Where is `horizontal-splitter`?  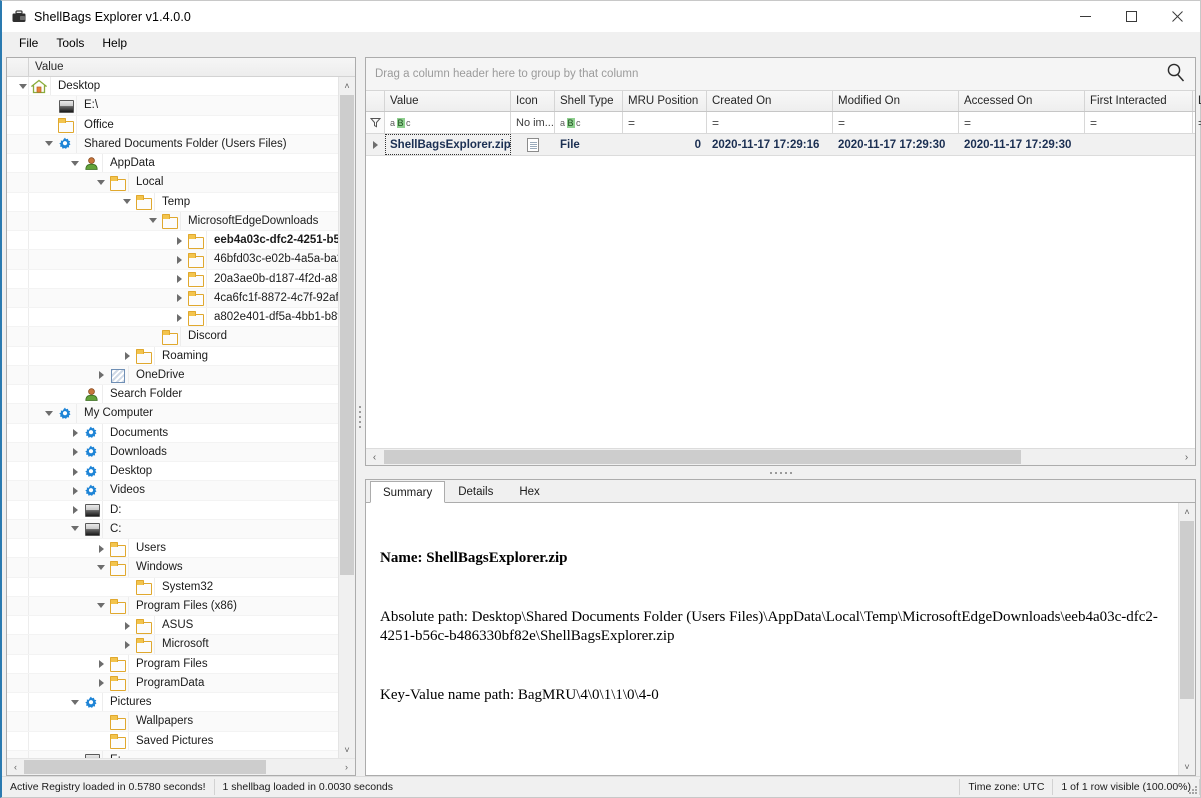
horizontal-splitter is located at coordinates (780, 472).